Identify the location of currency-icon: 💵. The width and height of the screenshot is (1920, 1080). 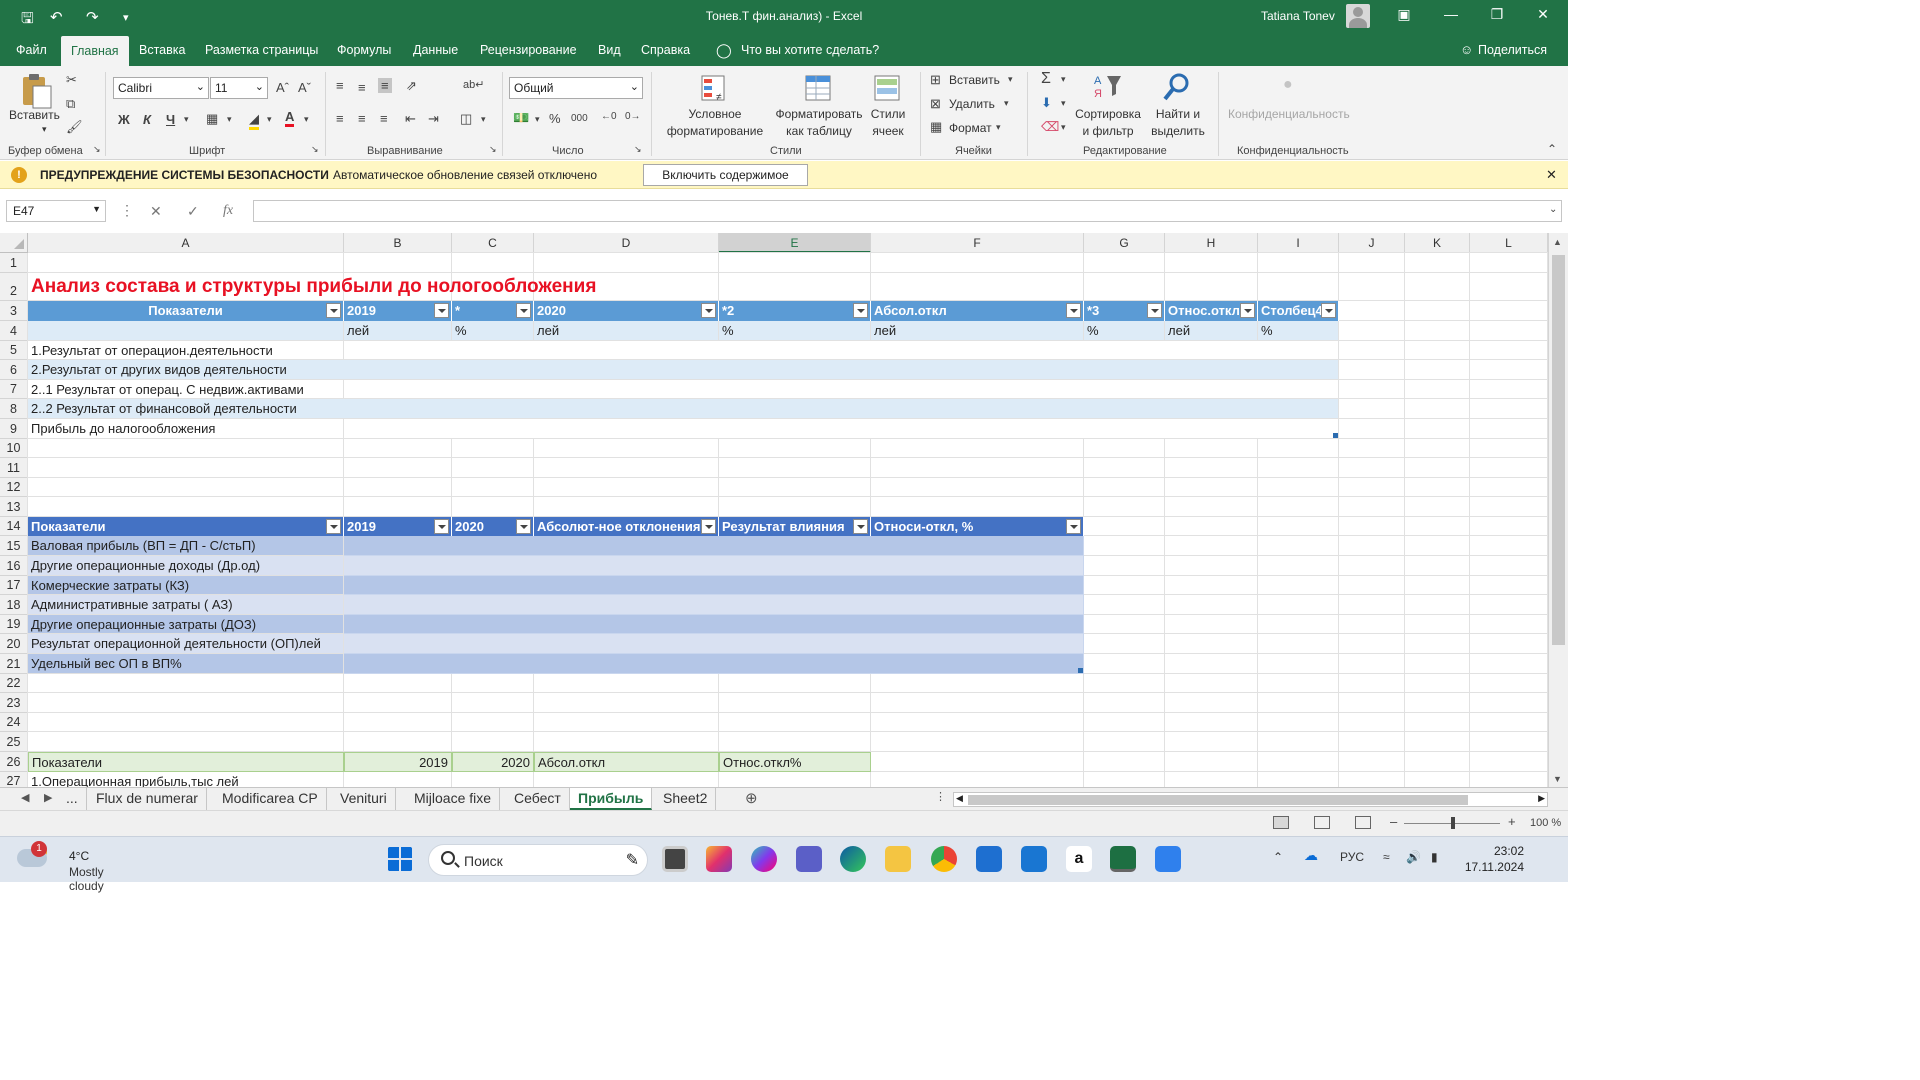
(521, 118).